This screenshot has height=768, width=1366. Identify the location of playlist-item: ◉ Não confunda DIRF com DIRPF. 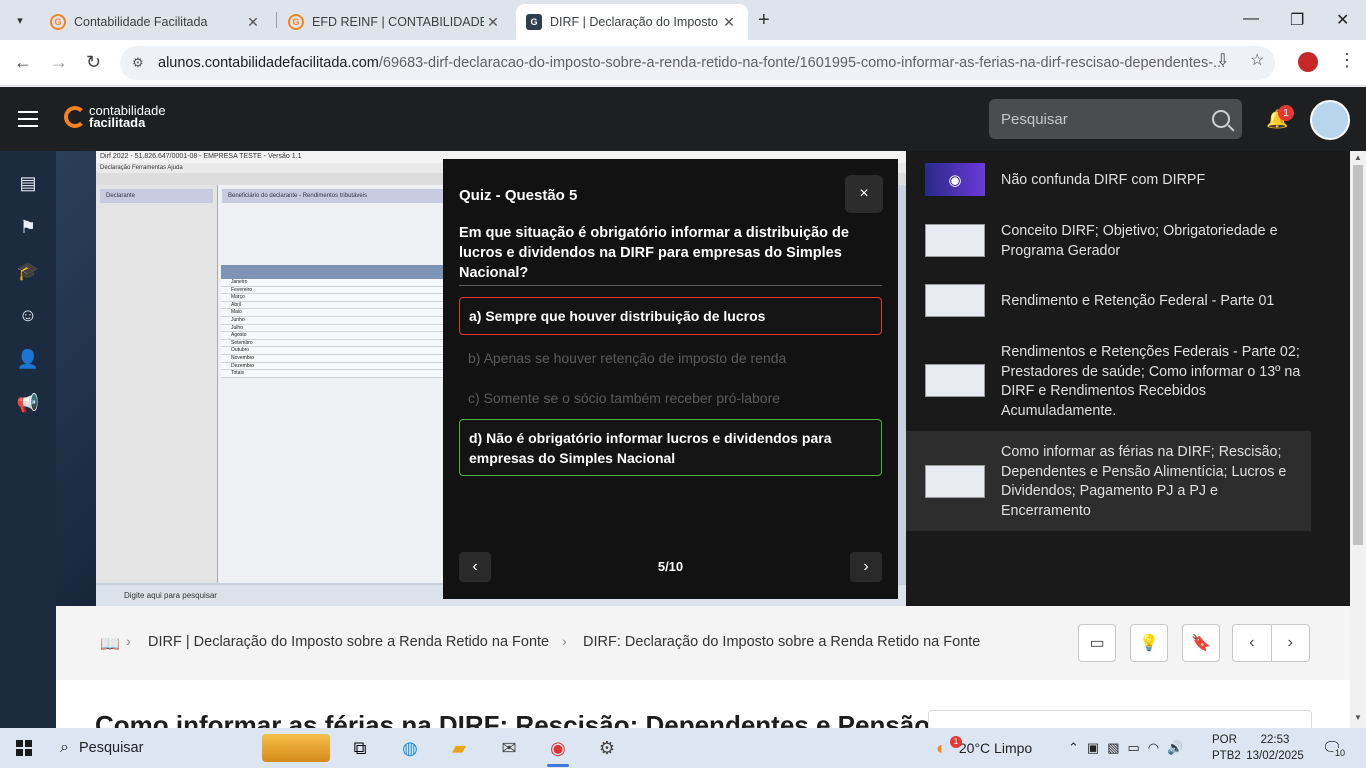
(1108, 181).